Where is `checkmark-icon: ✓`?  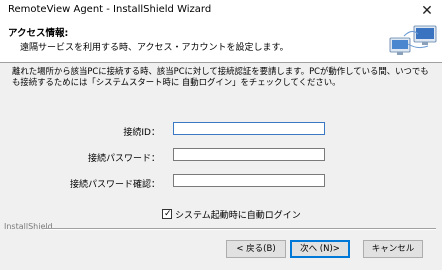 checkmark-icon: ✓ is located at coordinates (168, 214).